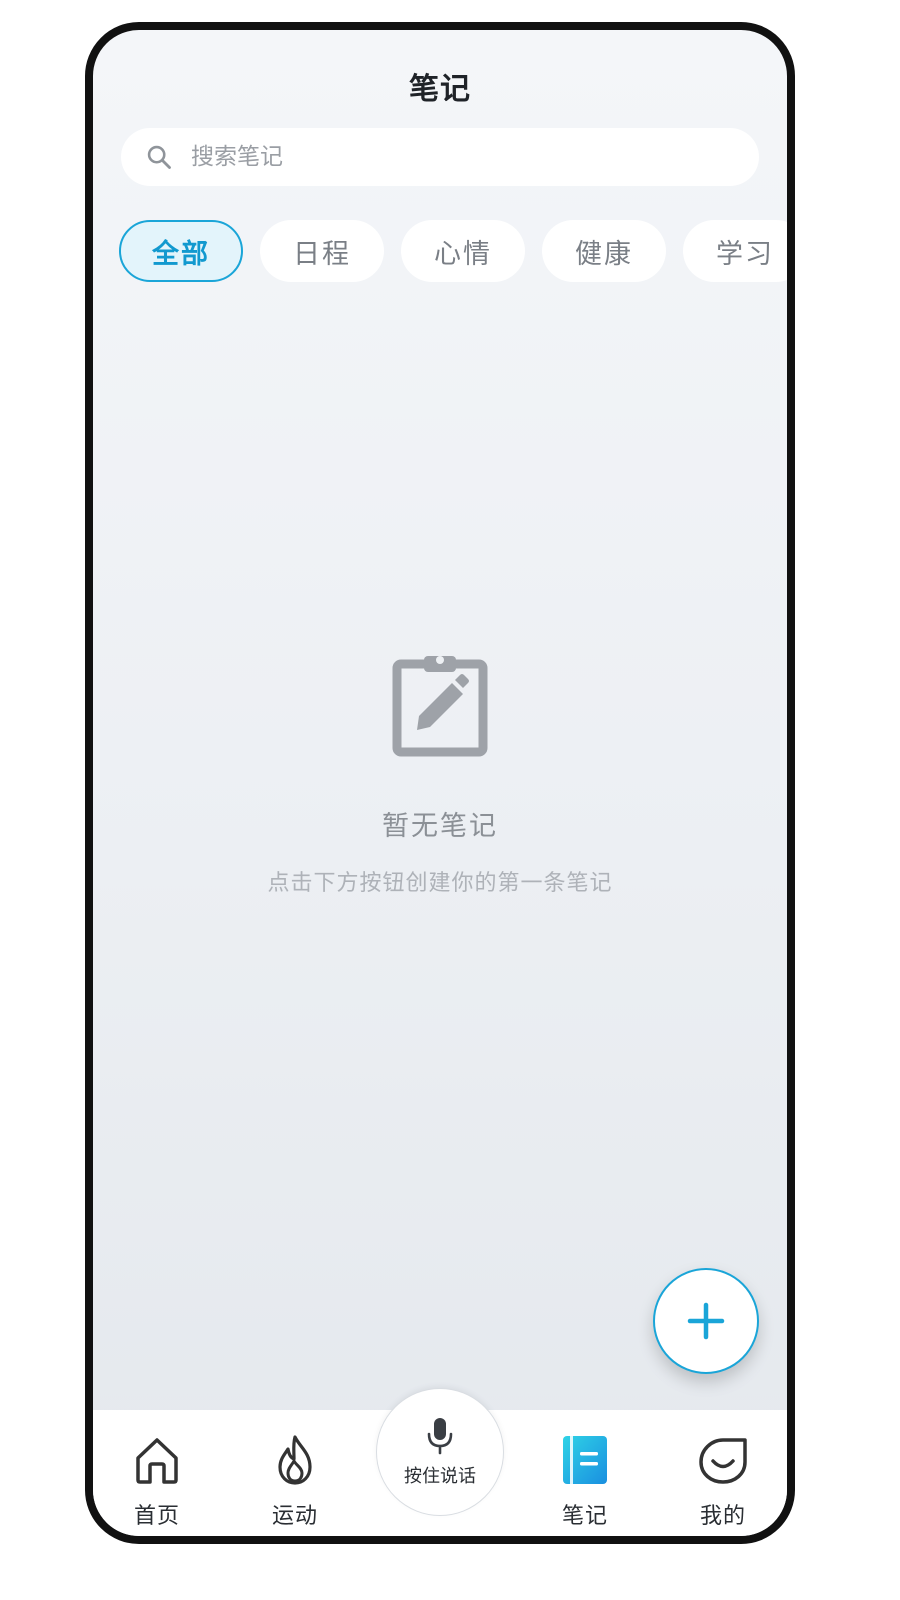 The height and width of the screenshot is (1600, 900). Describe the element at coordinates (440, 883) in the screenshot. I see `empty-subtitle: 点击下方按钮创建你的第一条笔记` at that location.